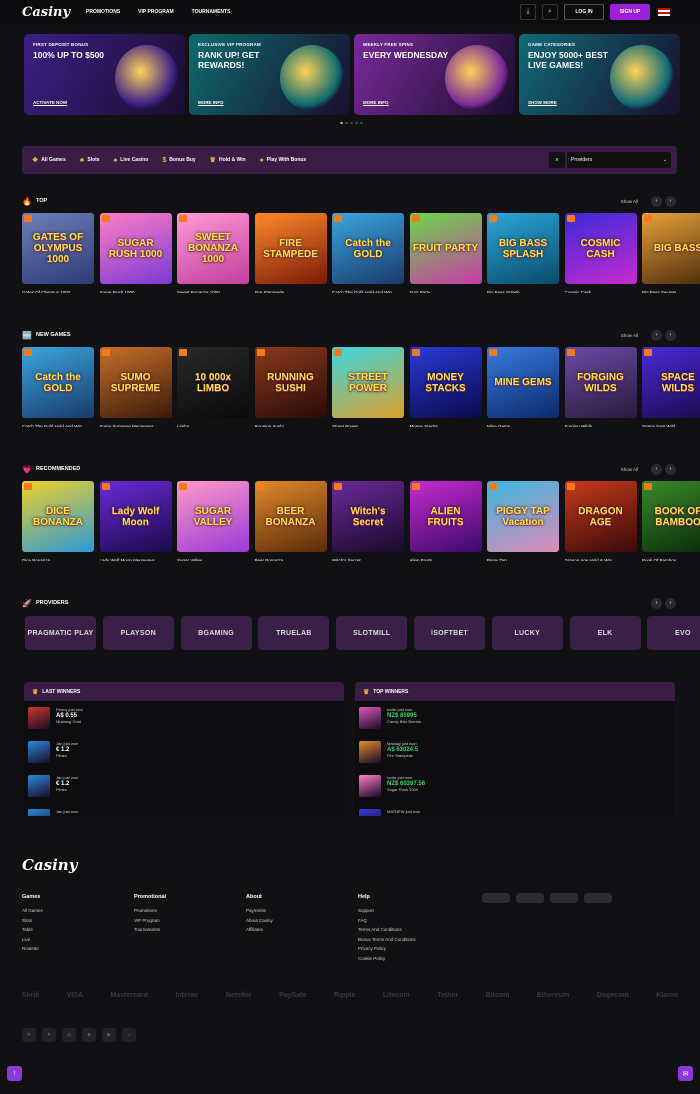 This screenshot has width=700, height=1094. Describe the element at coordinates (213, 382) in the screenshot. I see `game-thumbnail: 10 000x LIMBO` at that location.